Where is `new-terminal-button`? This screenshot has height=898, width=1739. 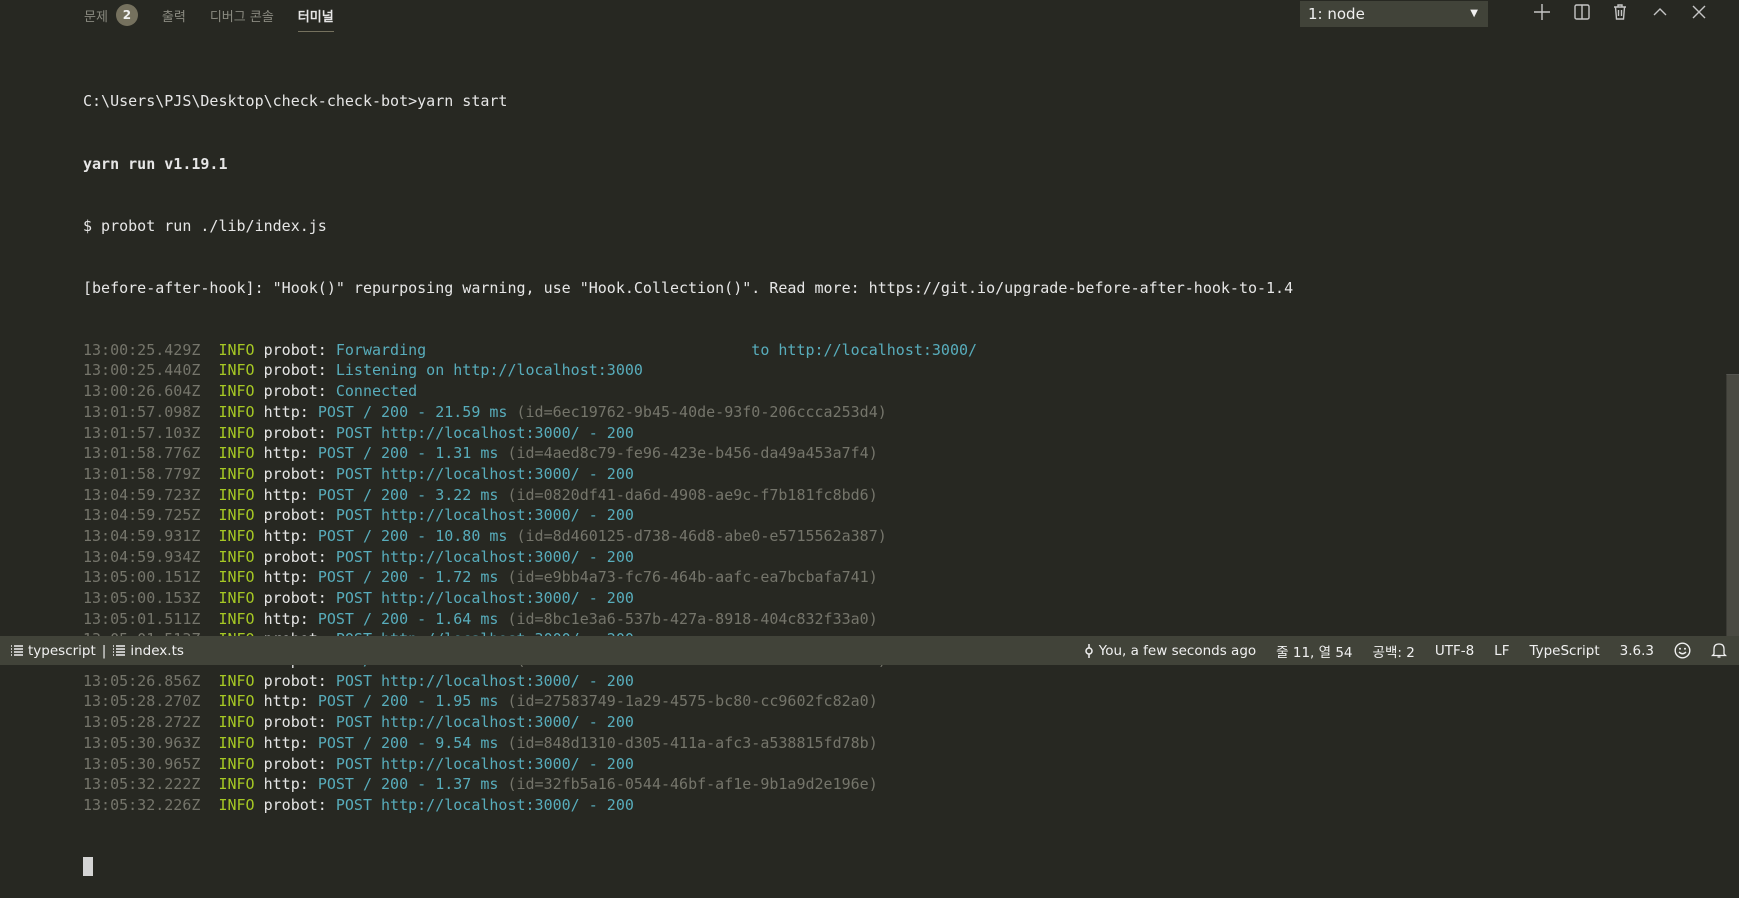
new-terminal-button is located at coordinates (1542, 14).